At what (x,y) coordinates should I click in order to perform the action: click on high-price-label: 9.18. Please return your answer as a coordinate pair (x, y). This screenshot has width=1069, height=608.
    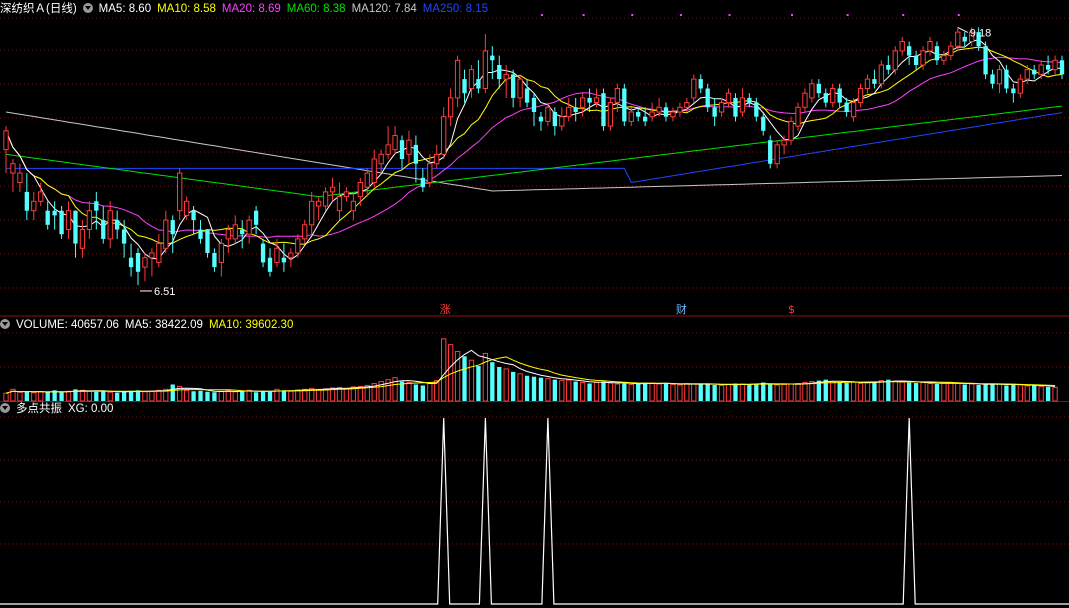
    Looking at the image, I should click on (980, 33).